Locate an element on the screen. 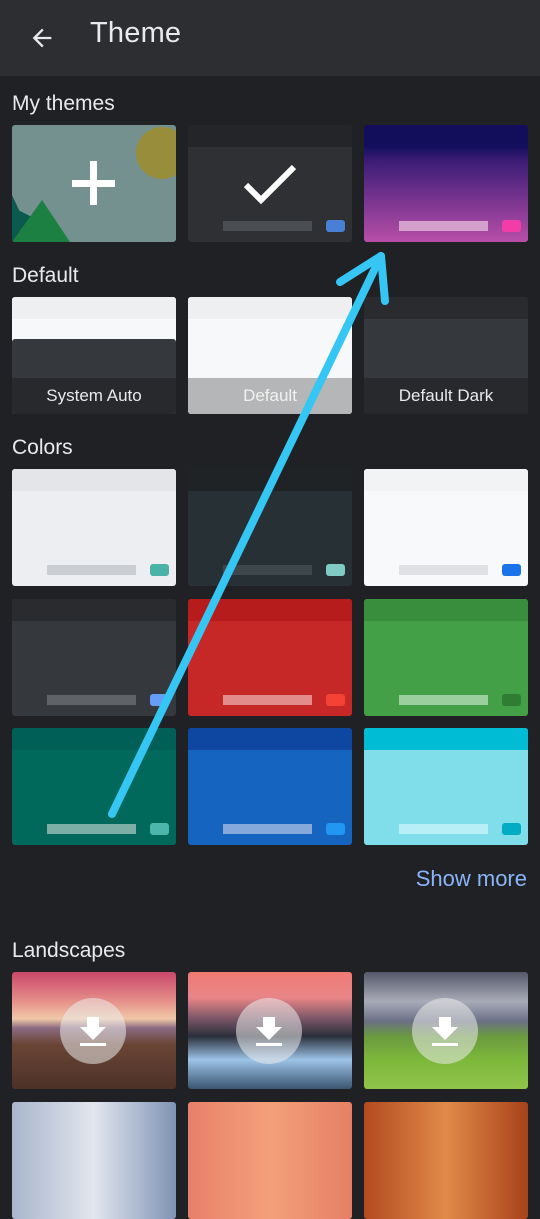  landscape-tile-sunset is located at coordinates (270, 1160).